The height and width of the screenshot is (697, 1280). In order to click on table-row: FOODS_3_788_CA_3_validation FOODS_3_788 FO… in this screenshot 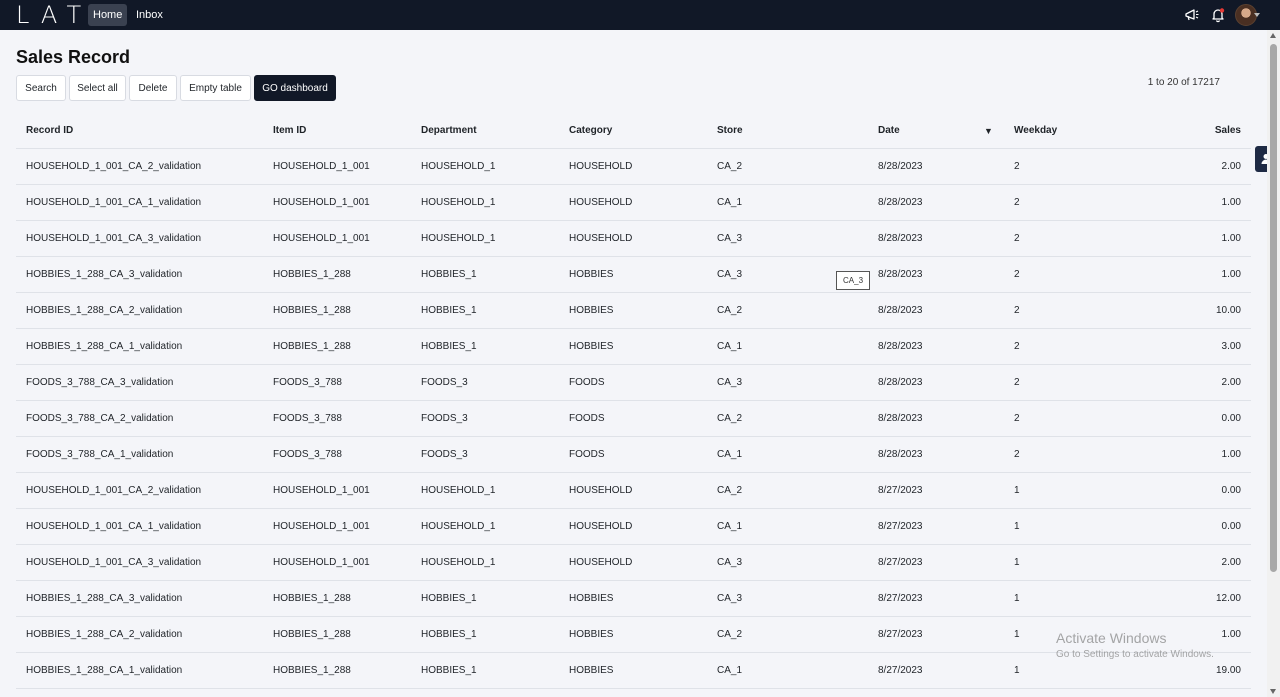, I will do `click(633, 383)`.